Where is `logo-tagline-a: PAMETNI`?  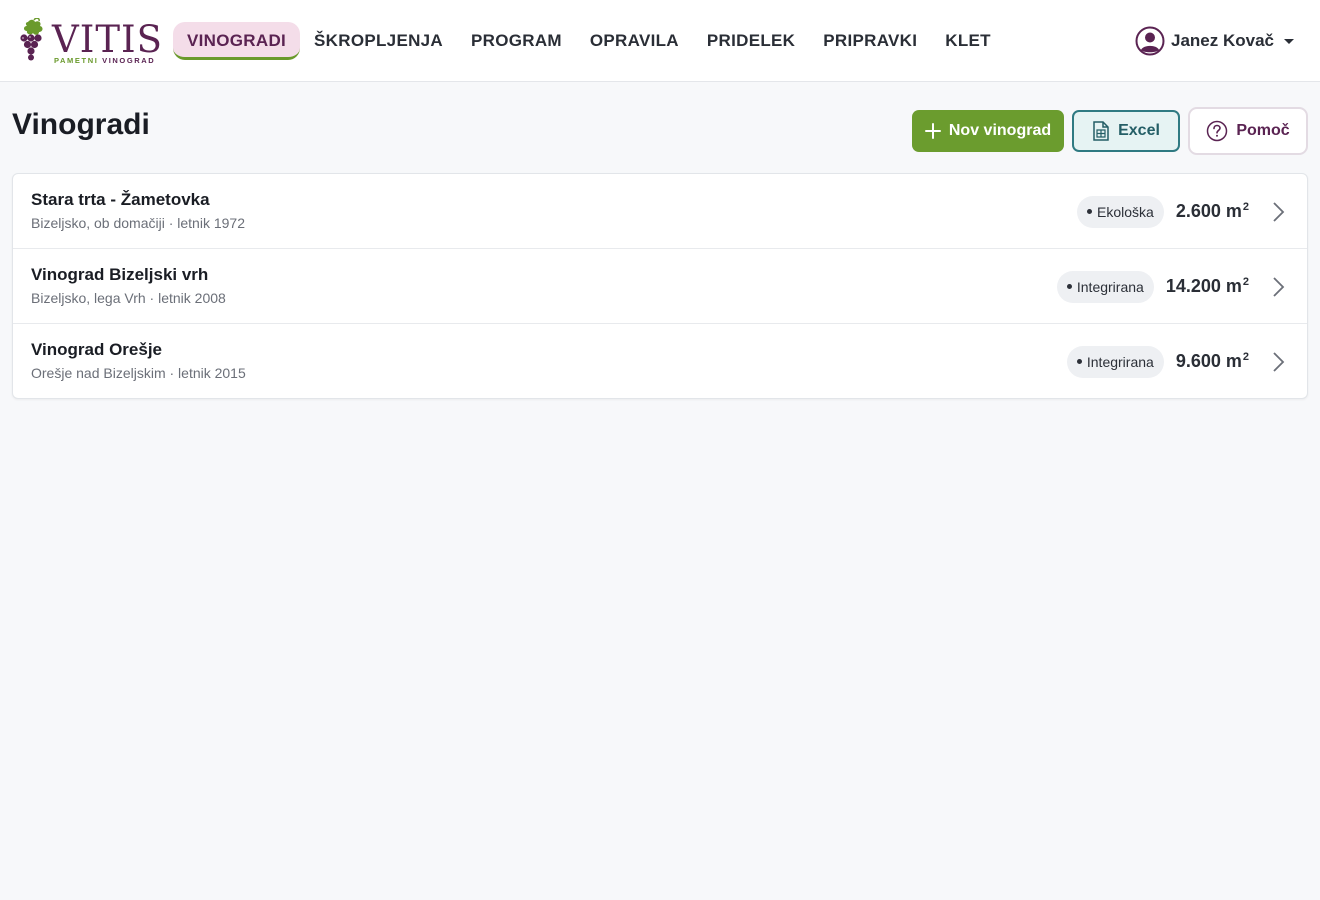
logo-tagline-a: PAMETNI is located at coordinates (76, 60).